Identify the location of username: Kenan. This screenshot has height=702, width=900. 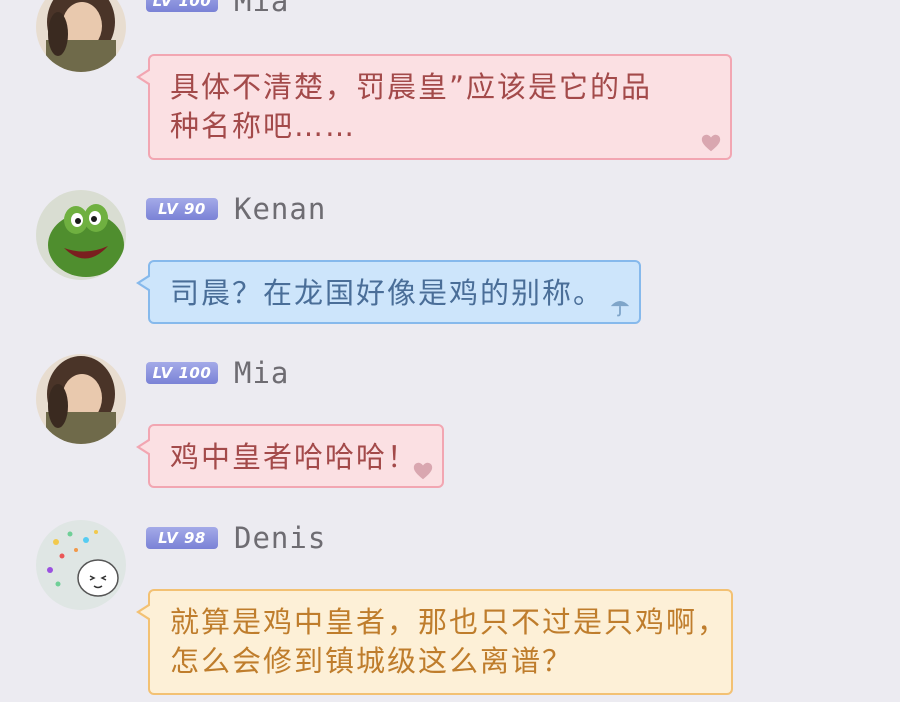
(280, 209).